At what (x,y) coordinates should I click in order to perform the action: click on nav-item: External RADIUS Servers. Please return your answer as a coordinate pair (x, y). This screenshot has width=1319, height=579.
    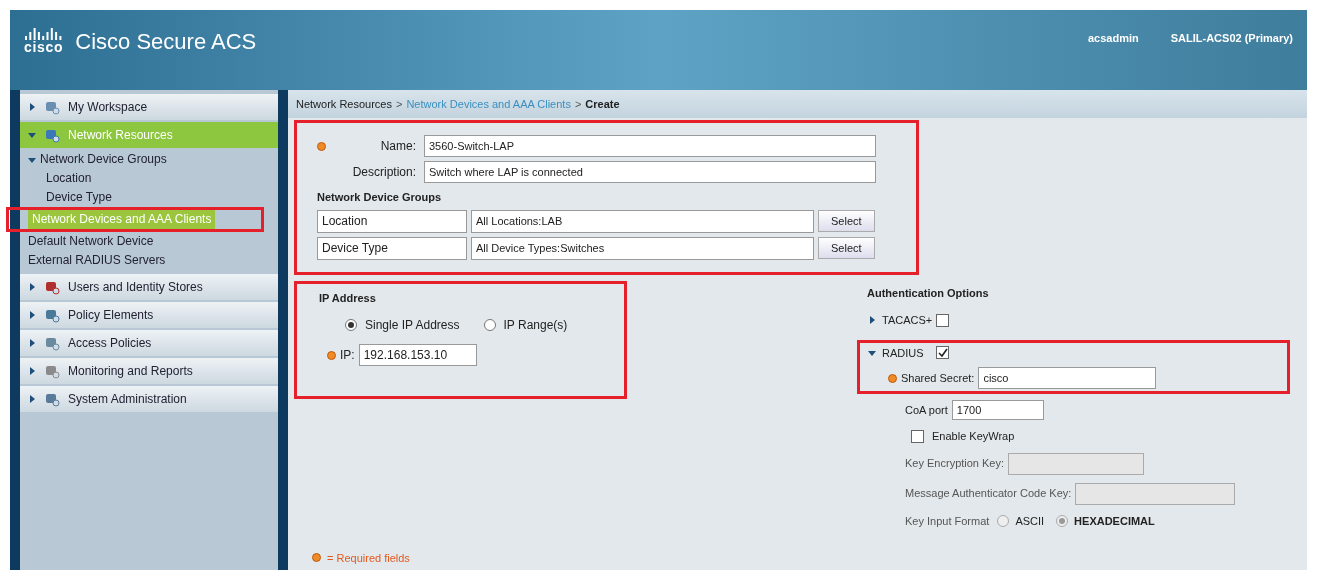
    Looking at the image, I should click on (97, 260).